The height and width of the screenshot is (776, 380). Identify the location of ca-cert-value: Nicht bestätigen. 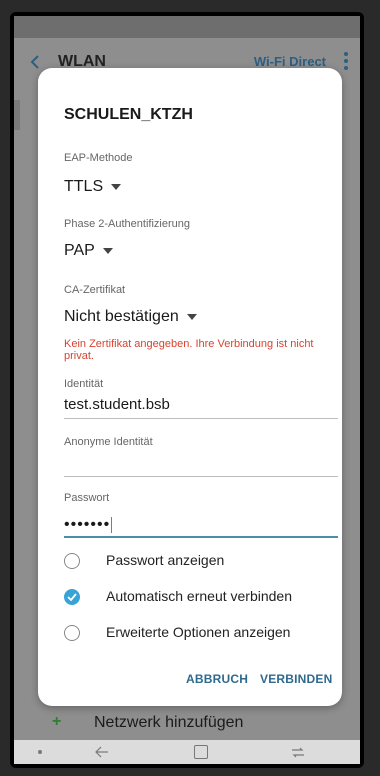
(121, 316).